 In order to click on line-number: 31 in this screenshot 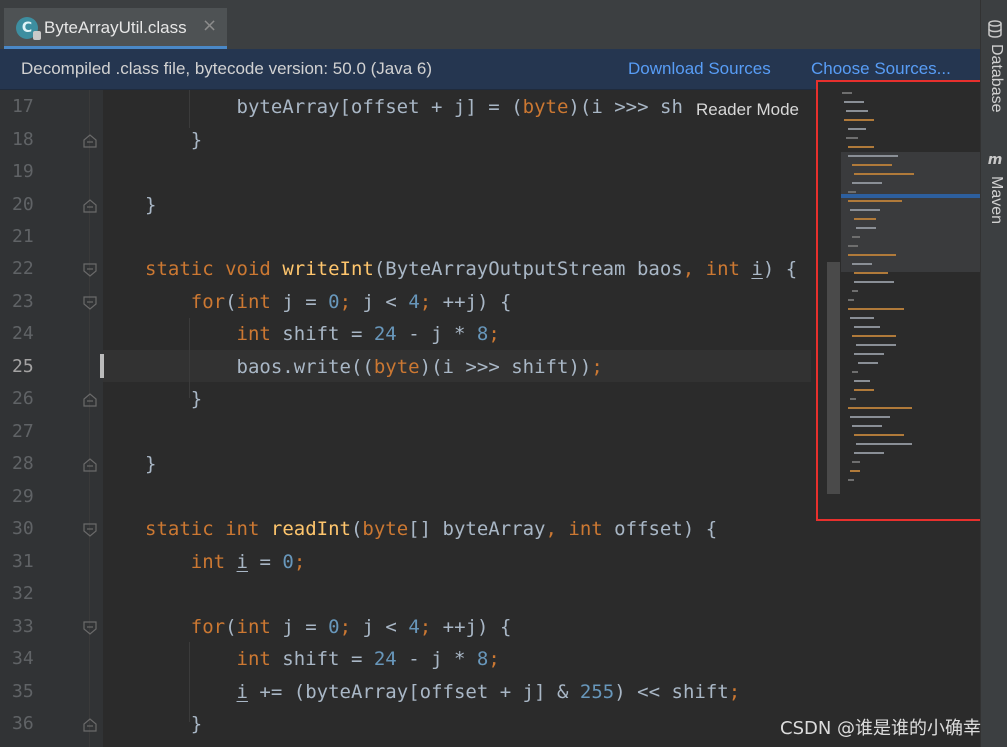, I will do `click(23, 561)`.